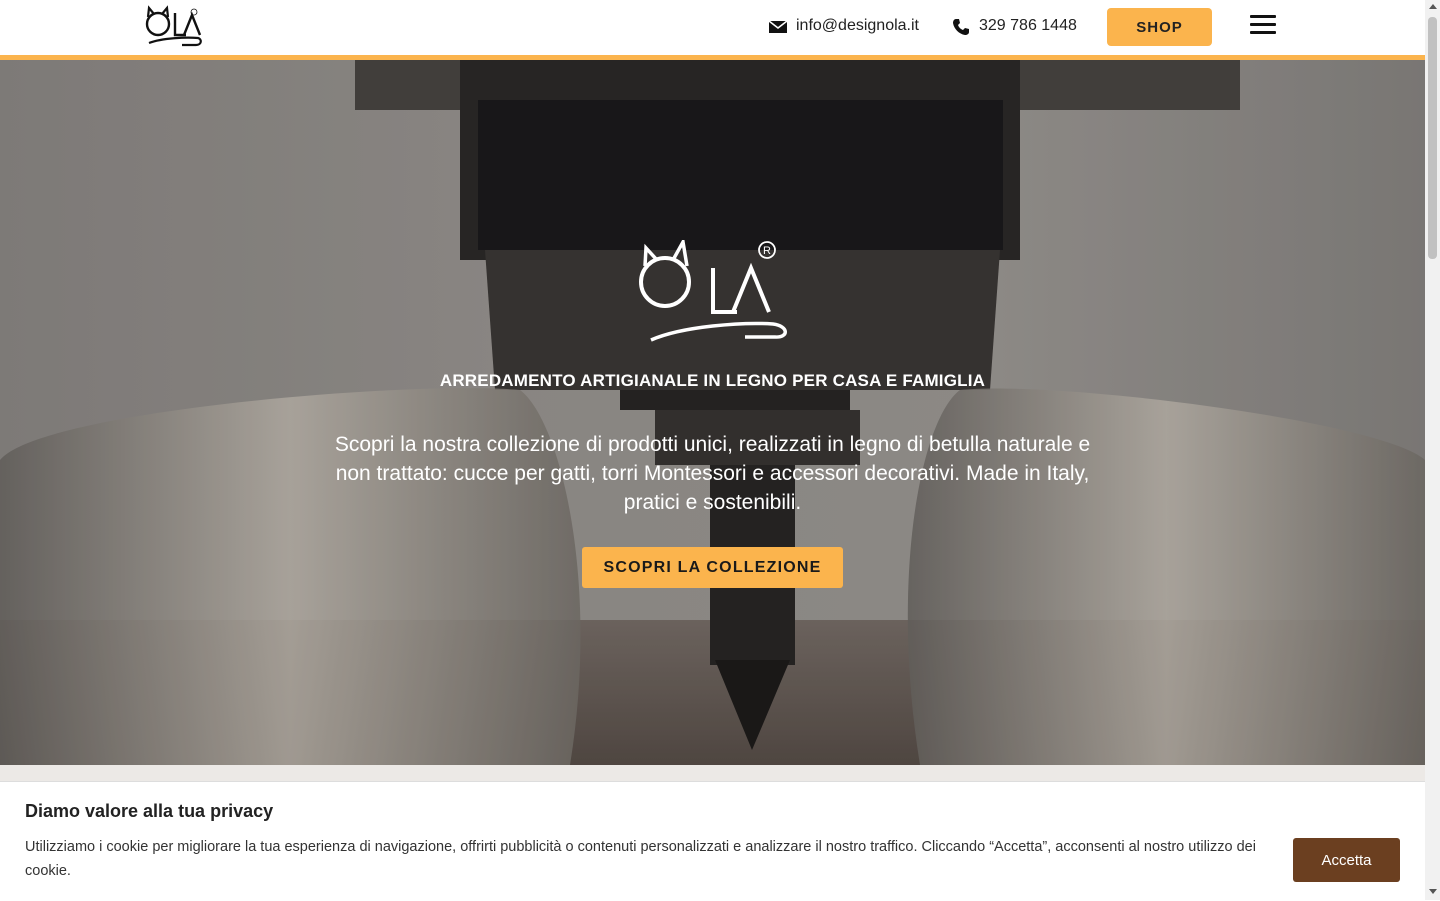 This screenshot has height=901, width=1440. I want to click on scrollbar-thumb, so click(1432, 138).